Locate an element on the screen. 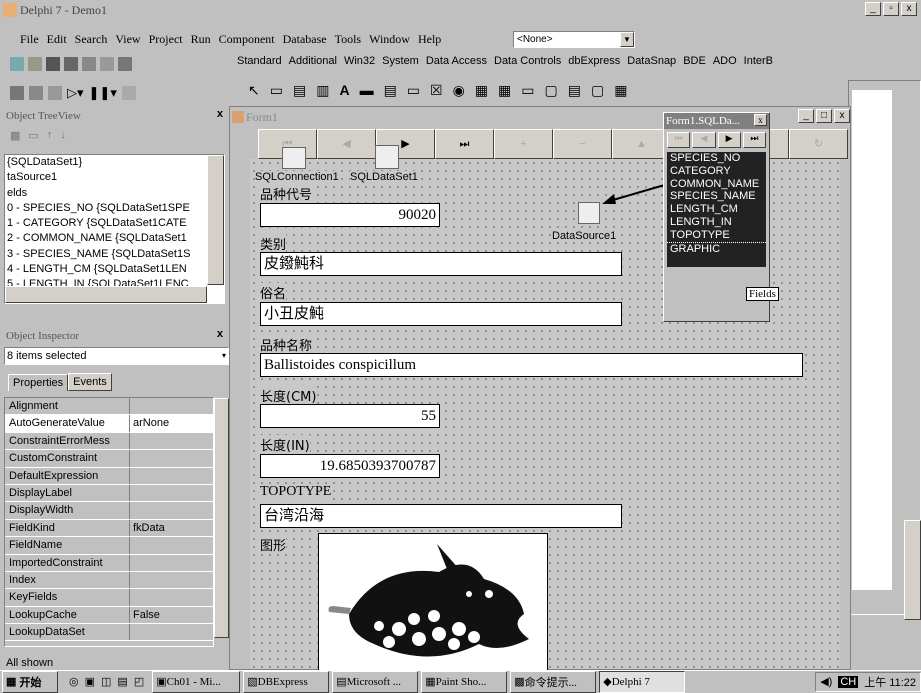 Image resolution: width=921 pixels, height=693 pixels. toggle-icon is located at coordinates (55, 93).